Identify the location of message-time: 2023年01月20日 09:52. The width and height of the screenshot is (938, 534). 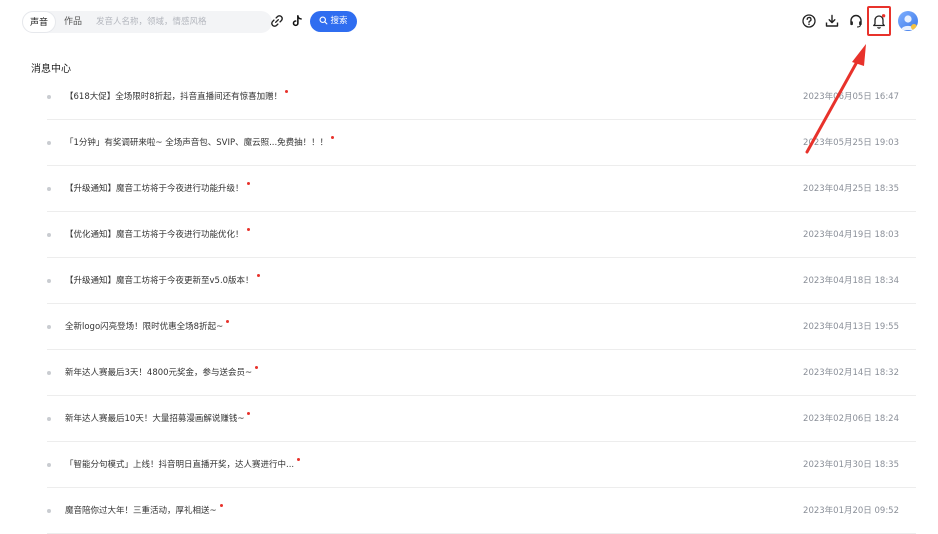
(851, 511).